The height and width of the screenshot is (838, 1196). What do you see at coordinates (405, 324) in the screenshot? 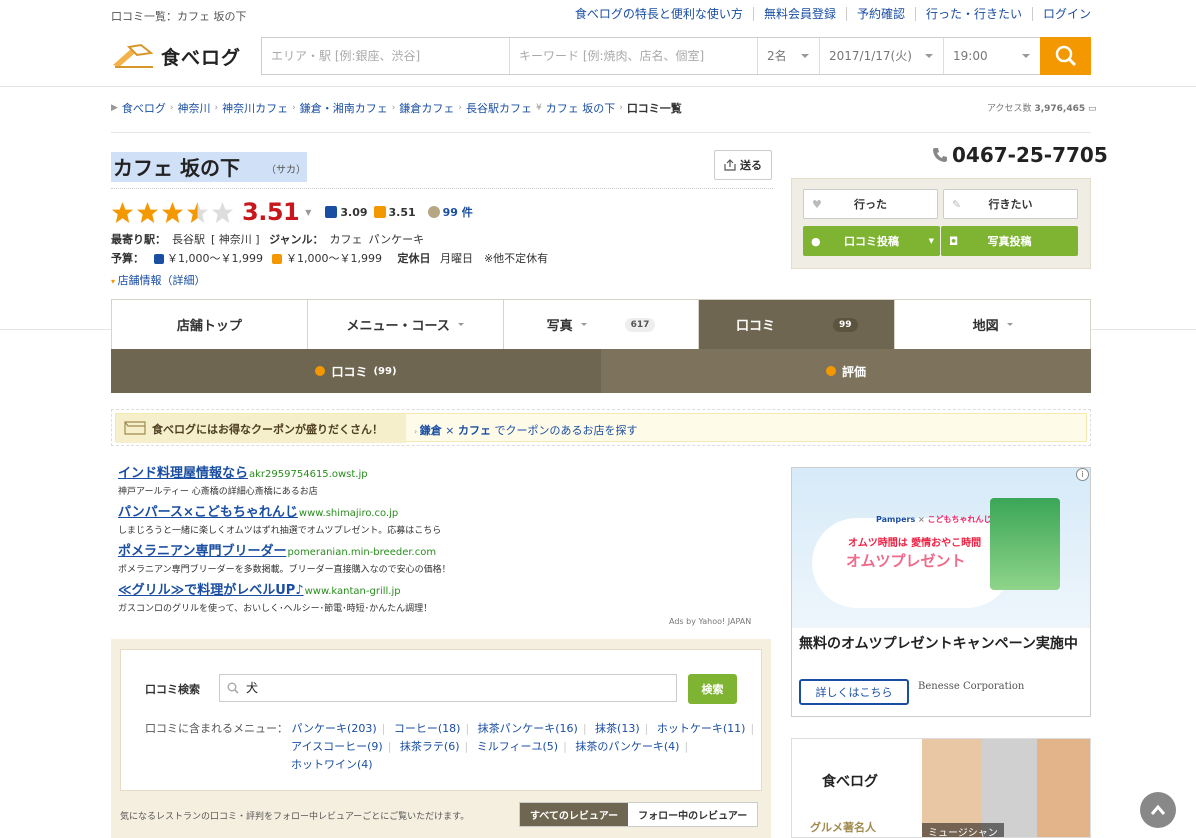
I see `tab-menu: メニュー・コース` at bounding box center [405, 324].